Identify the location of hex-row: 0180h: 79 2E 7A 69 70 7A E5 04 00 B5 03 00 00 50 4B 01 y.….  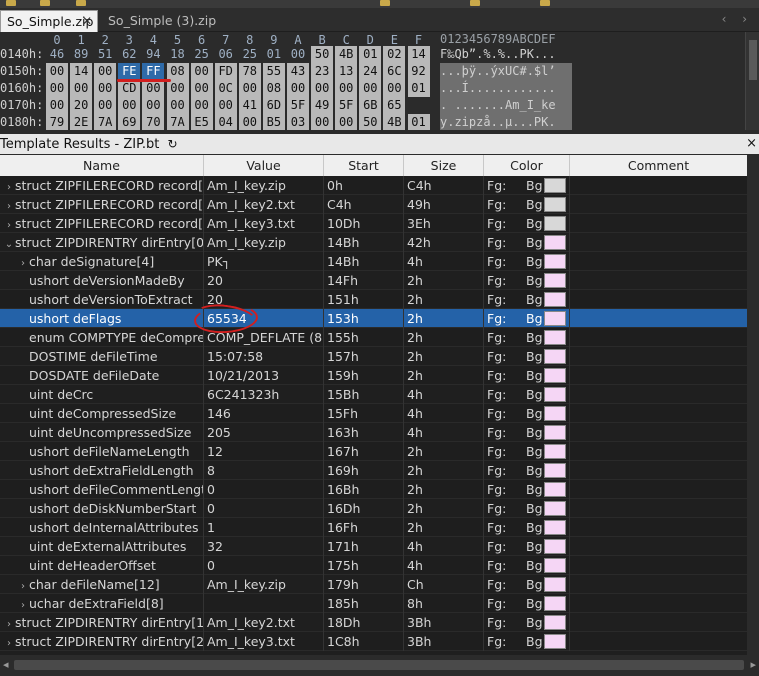
(379, 122).